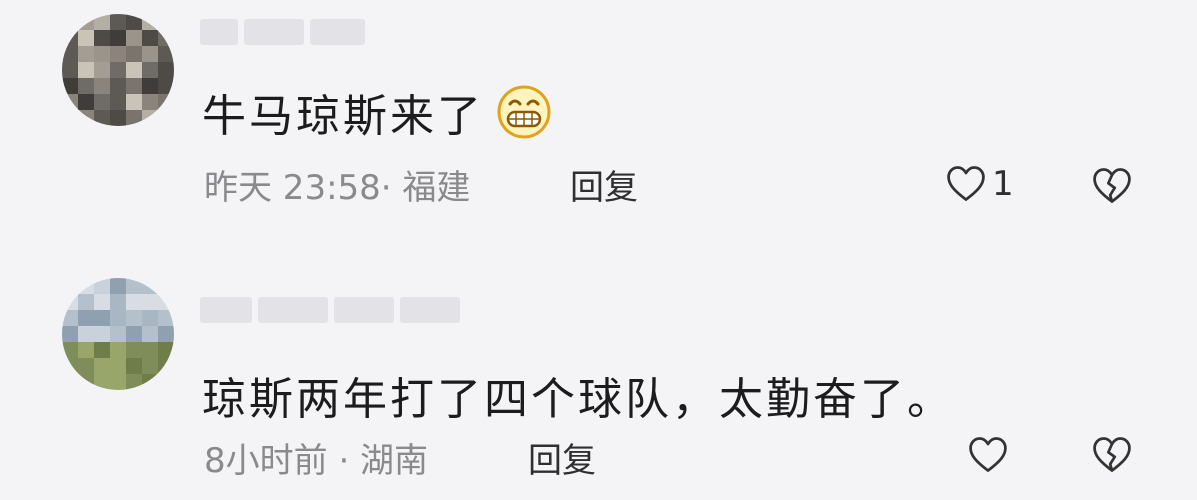 The height and width of the screenshot is (500, 1197). I want to click on comment-text-content: 琼斯两年打了四个球队，太勤奋了。, so click(578, 399).